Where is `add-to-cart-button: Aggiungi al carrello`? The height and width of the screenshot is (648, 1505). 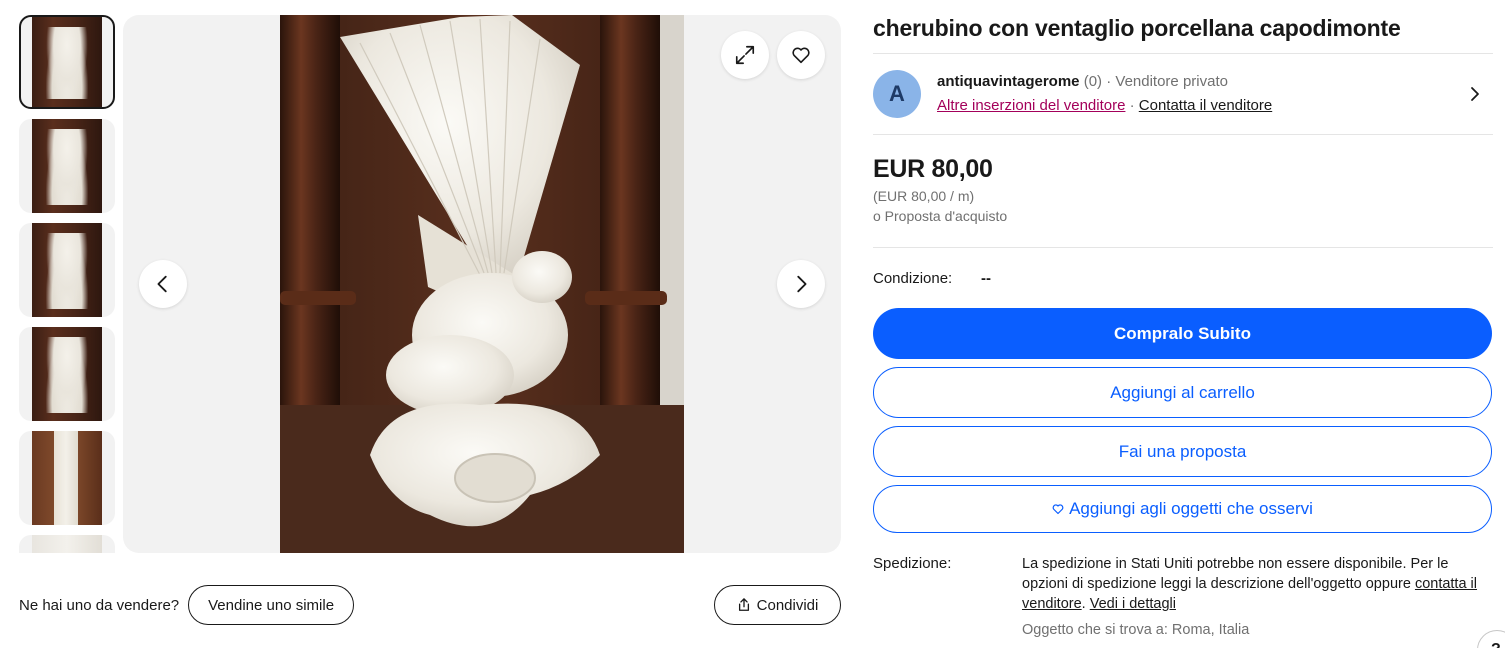
add-to-cart-button: Aggiungi al carrello is located at coordinates (1182, 392).